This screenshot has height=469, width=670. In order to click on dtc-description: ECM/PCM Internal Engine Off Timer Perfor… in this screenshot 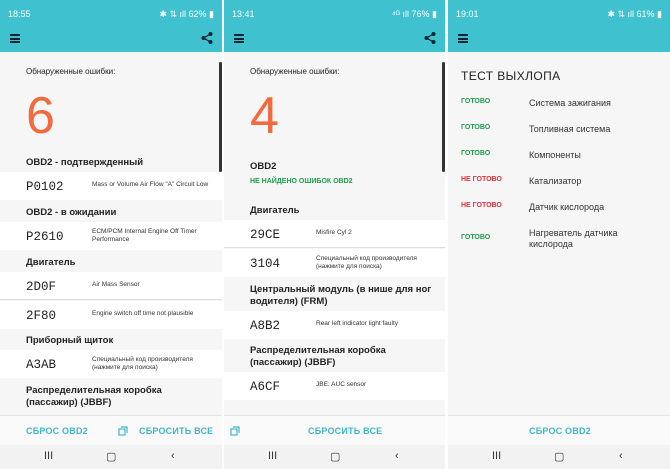, I will do `click(144, 235)`.